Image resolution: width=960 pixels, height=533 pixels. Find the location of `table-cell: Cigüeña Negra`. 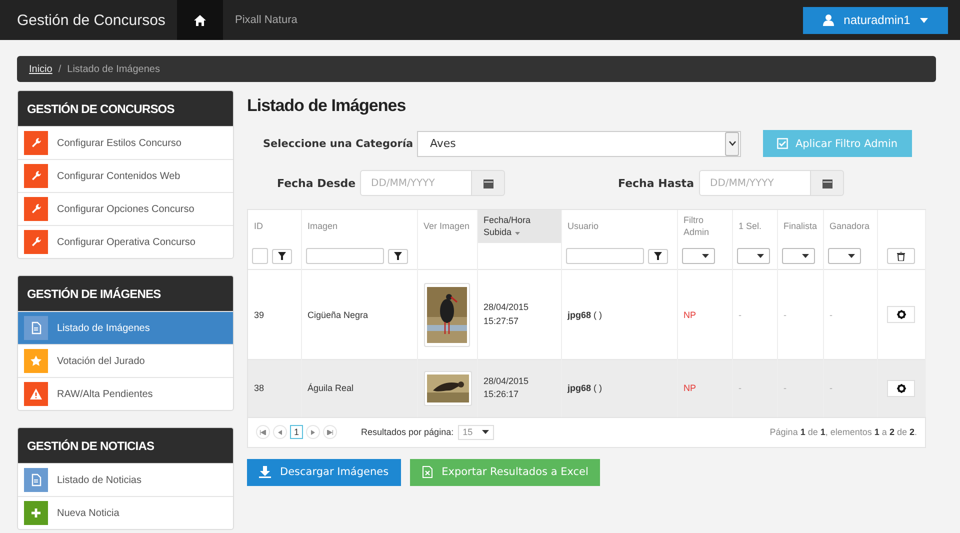

table-cell: Cigüeña Negra is located at coordinates (338, 315).